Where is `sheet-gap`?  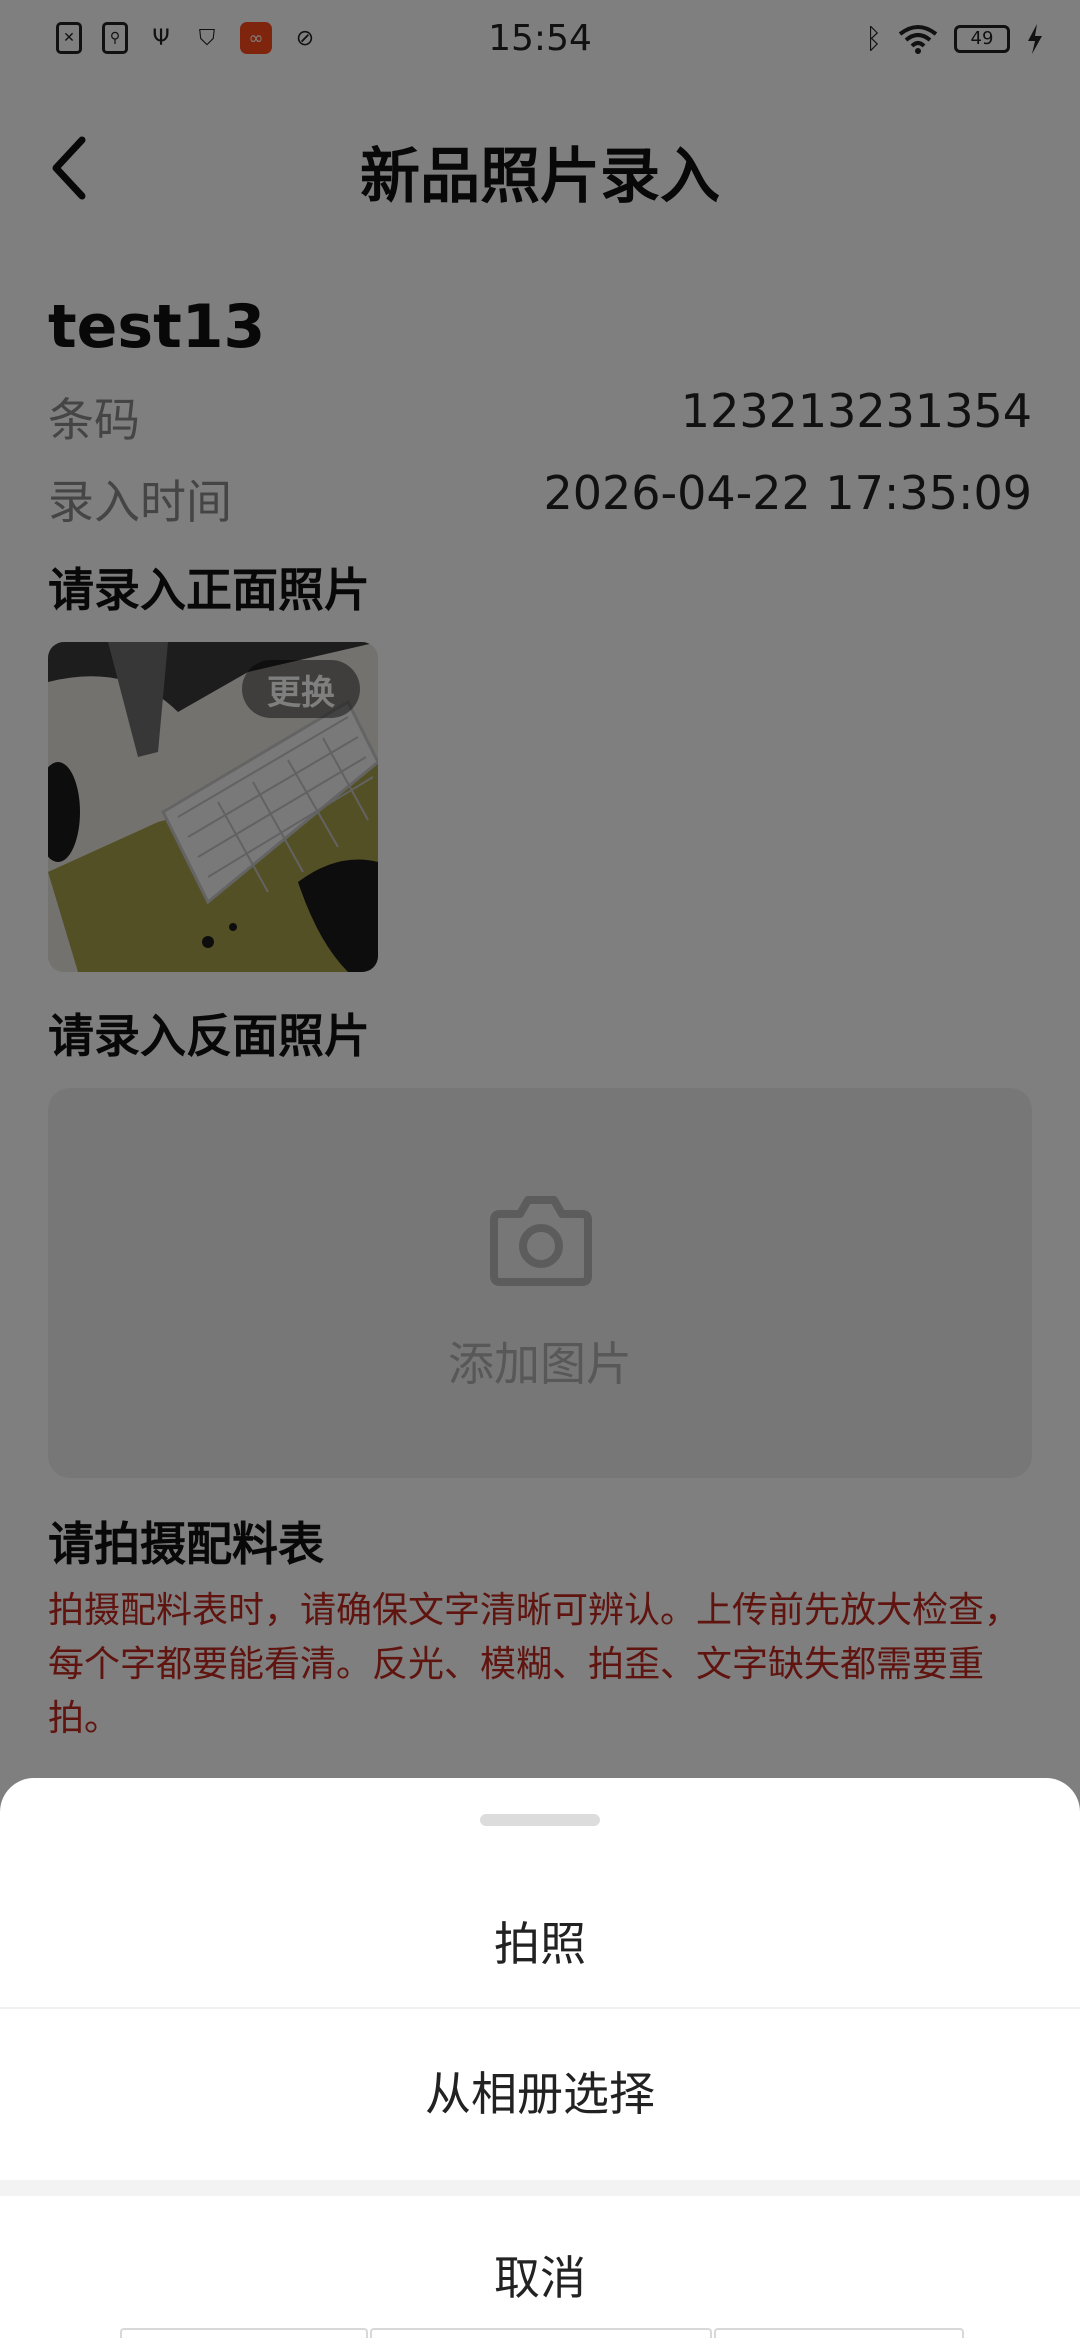
sheet-gap is located at coordinates (540, 2188).